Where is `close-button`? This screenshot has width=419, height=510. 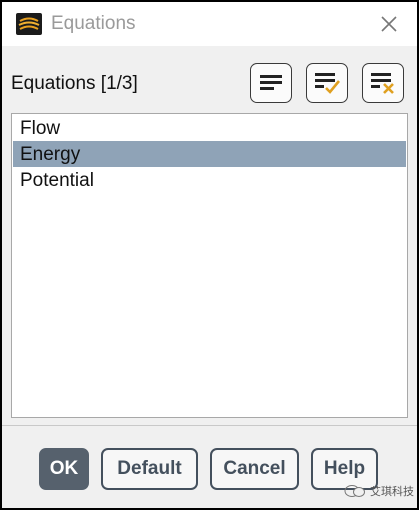 close-button is located at coordinates (389, 24).